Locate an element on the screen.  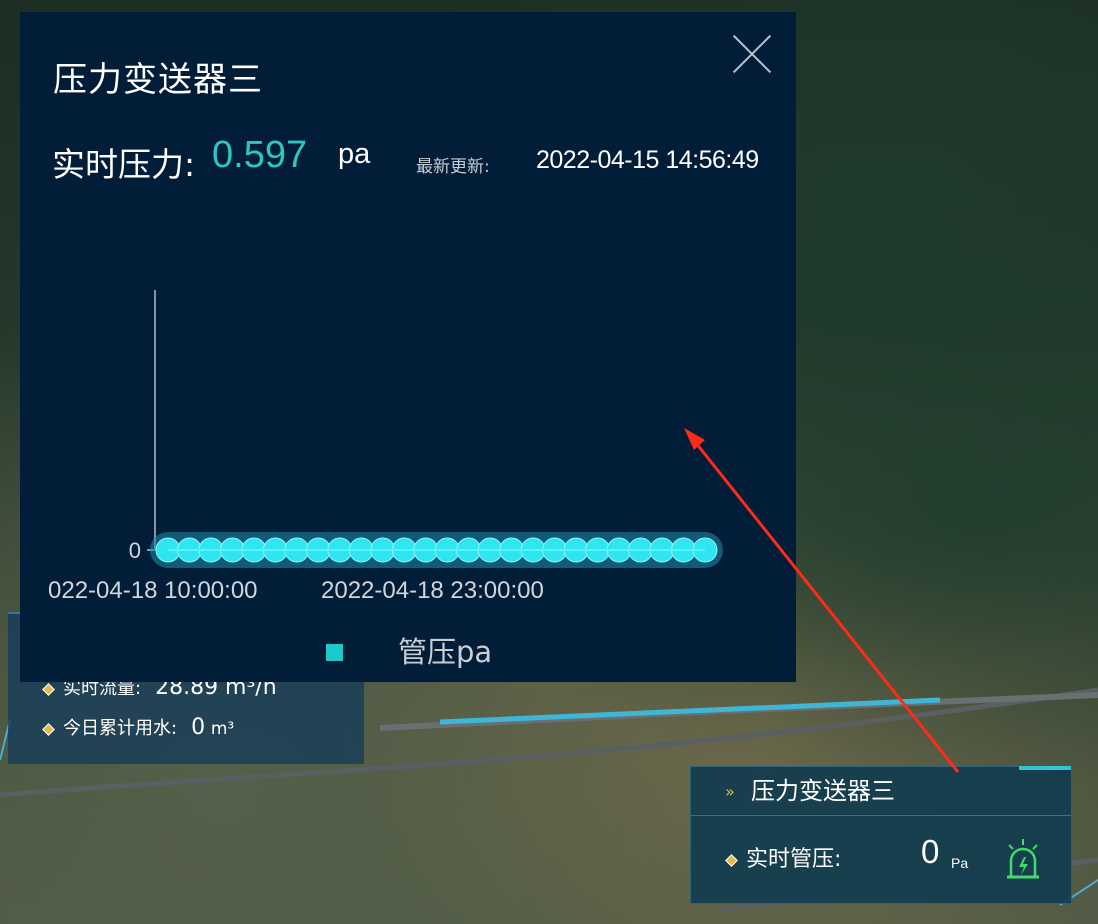
pressure-unit: Pa is located at coordinates (960, 863).